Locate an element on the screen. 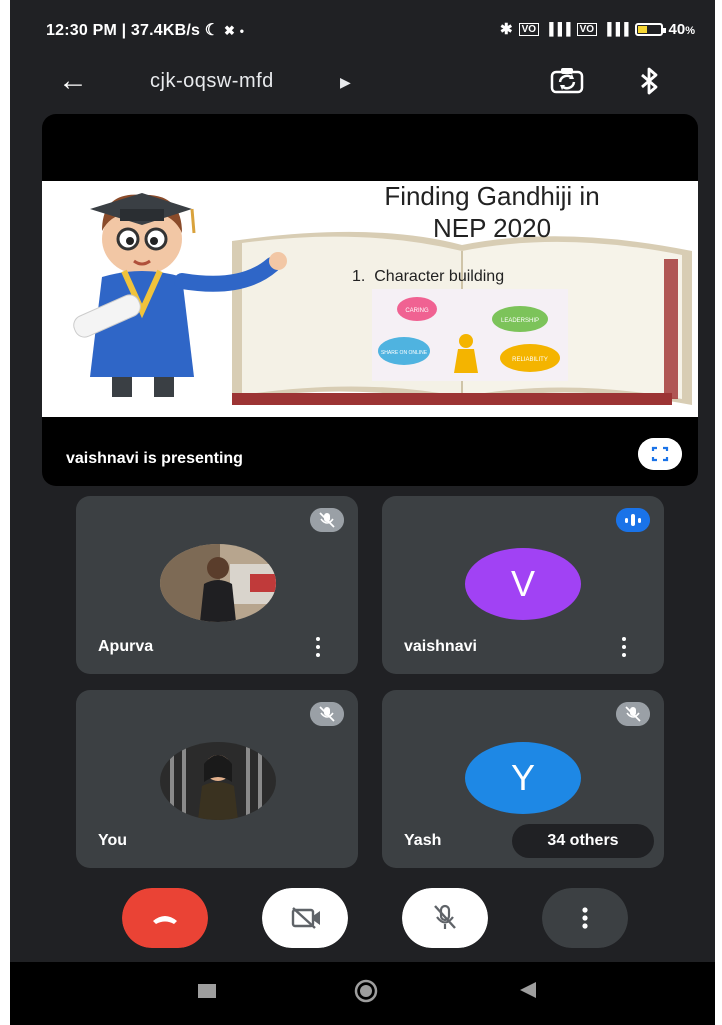 This screenshot has height=1025, width=722. avatar-initial: V is located at coordinates (522, 583).